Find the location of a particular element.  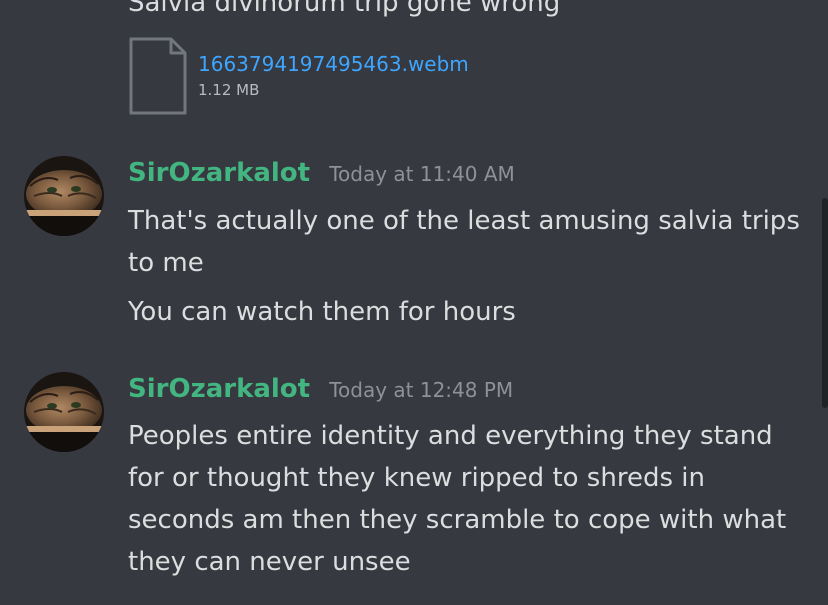

message-header: SirOzarkalot Today at 11:40 AM is located at coordinates (321, 173).